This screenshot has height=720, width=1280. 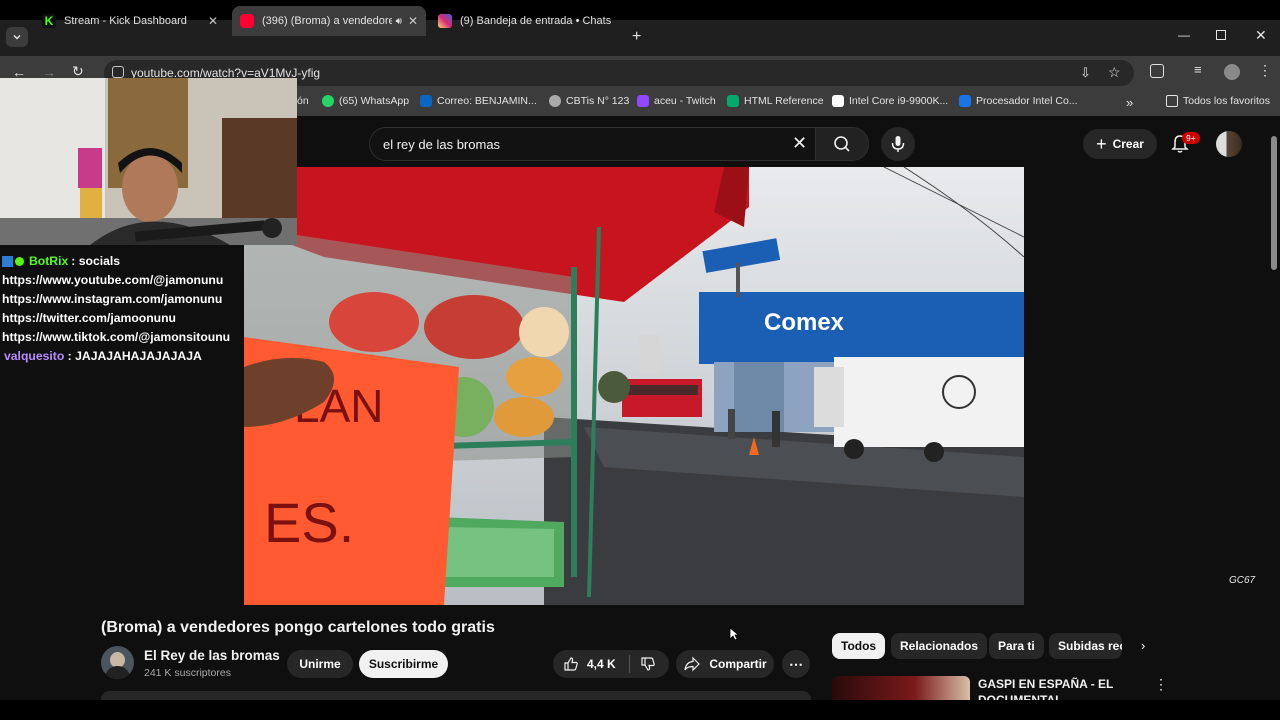 What do you see at coordinates (1143, 645) in the screenshot?
I see `chips-next-icon: ›` at bounding box center [1143, 645].